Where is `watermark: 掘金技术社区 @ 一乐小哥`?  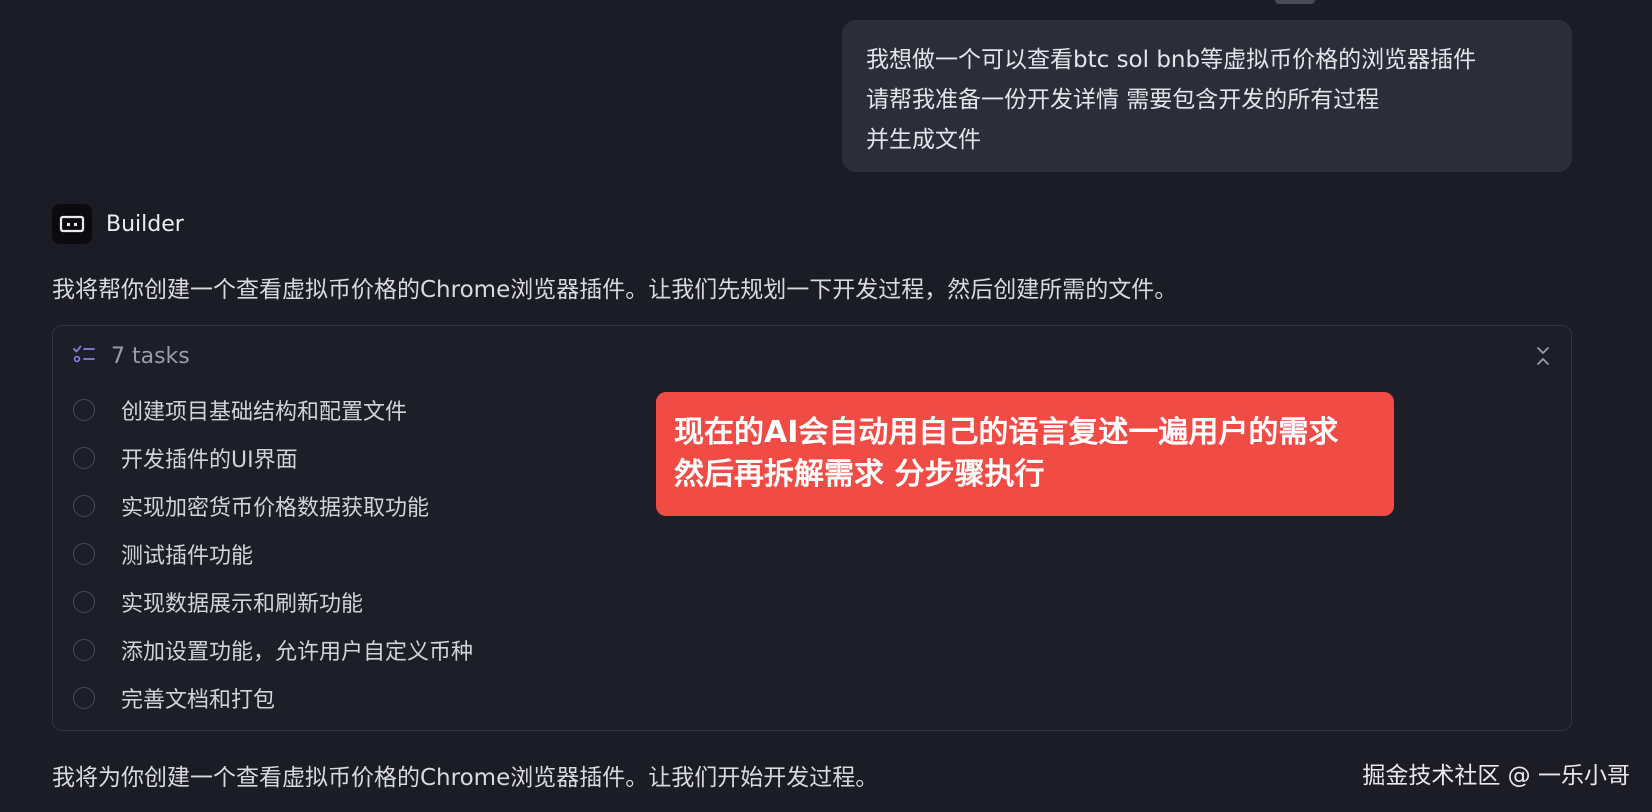 watermark: 掘金技术社区 @ 一乐小哥 is located at coordinates (1496, 776).